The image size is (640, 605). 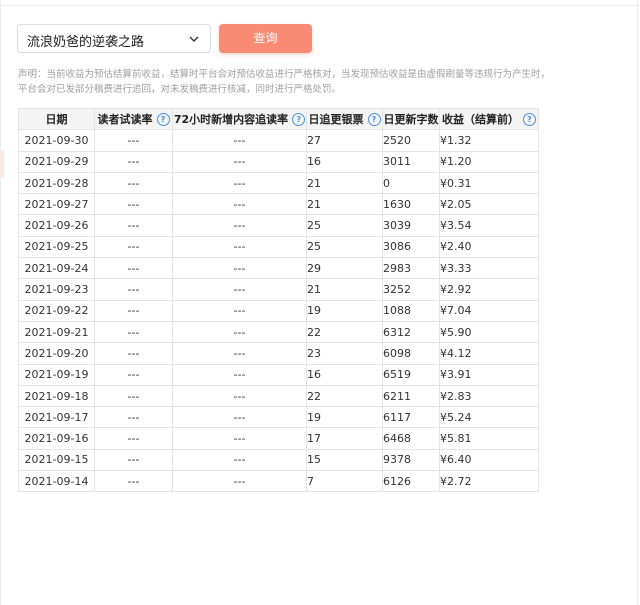 What do you see at coordinates (344, 332) in the screenshot?
I see `cell-tickets: 22` at bounding box center [344, 332].